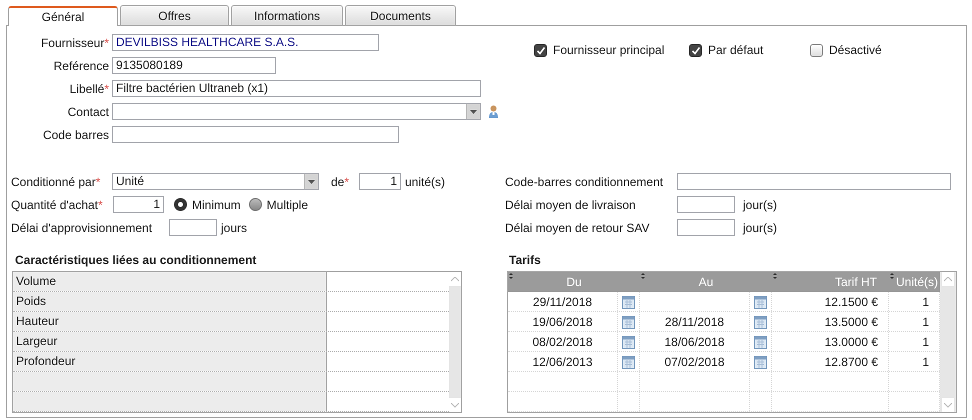  Describe the element at coordinates (830, 341) in the screenshot. I see `table-cell: 13.0000 €` at that location.